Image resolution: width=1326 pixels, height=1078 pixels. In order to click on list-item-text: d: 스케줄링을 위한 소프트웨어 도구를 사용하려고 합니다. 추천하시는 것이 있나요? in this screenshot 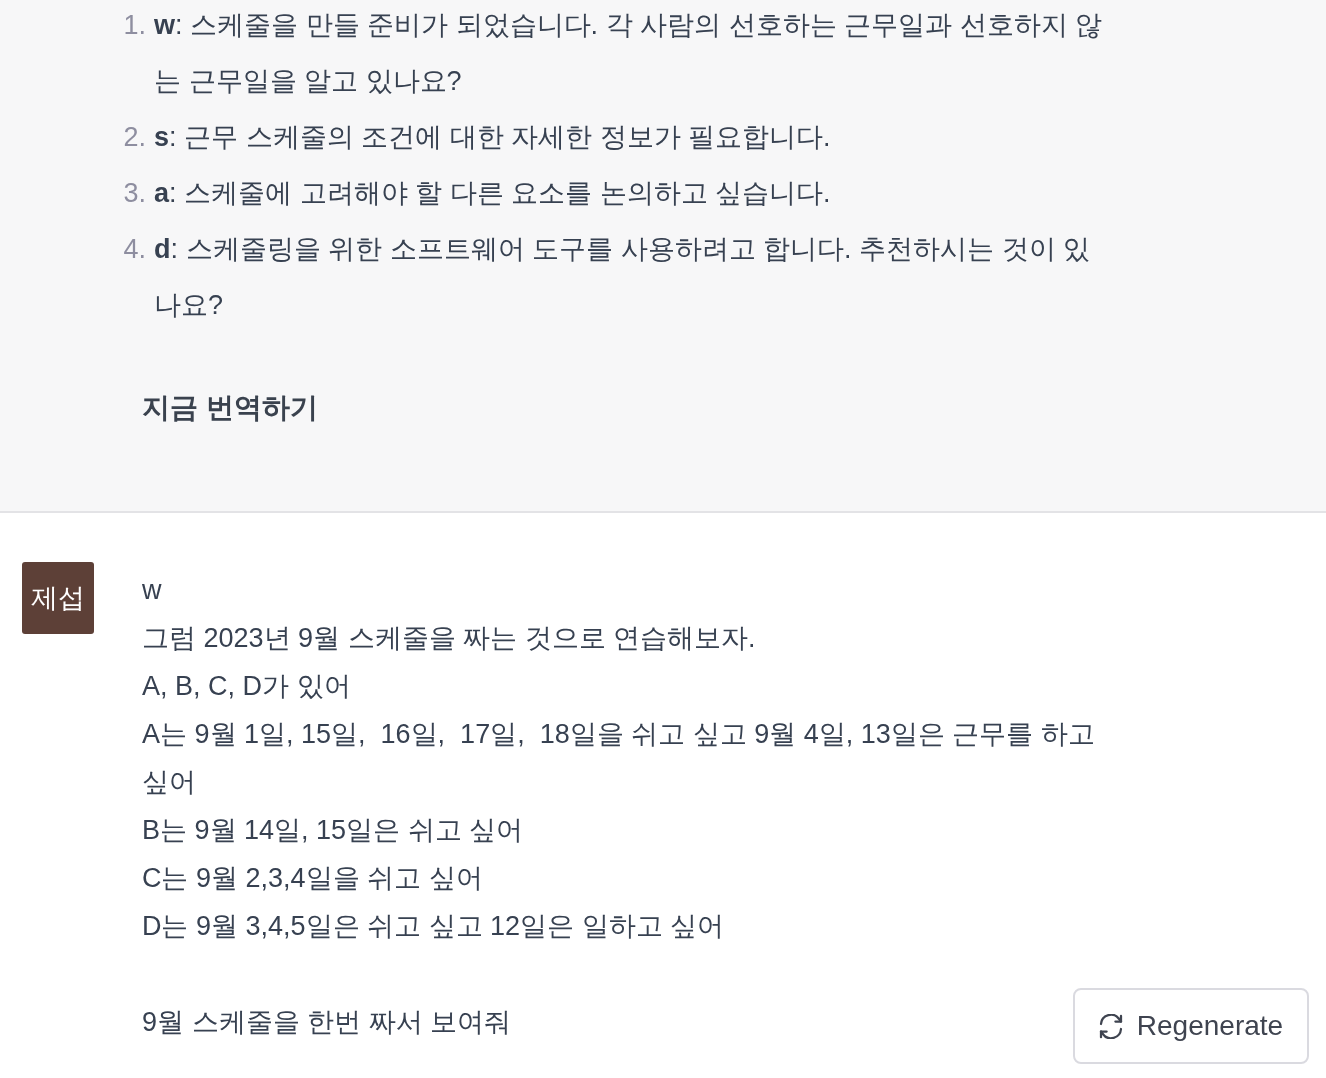, I will do `click(623, 277)`.